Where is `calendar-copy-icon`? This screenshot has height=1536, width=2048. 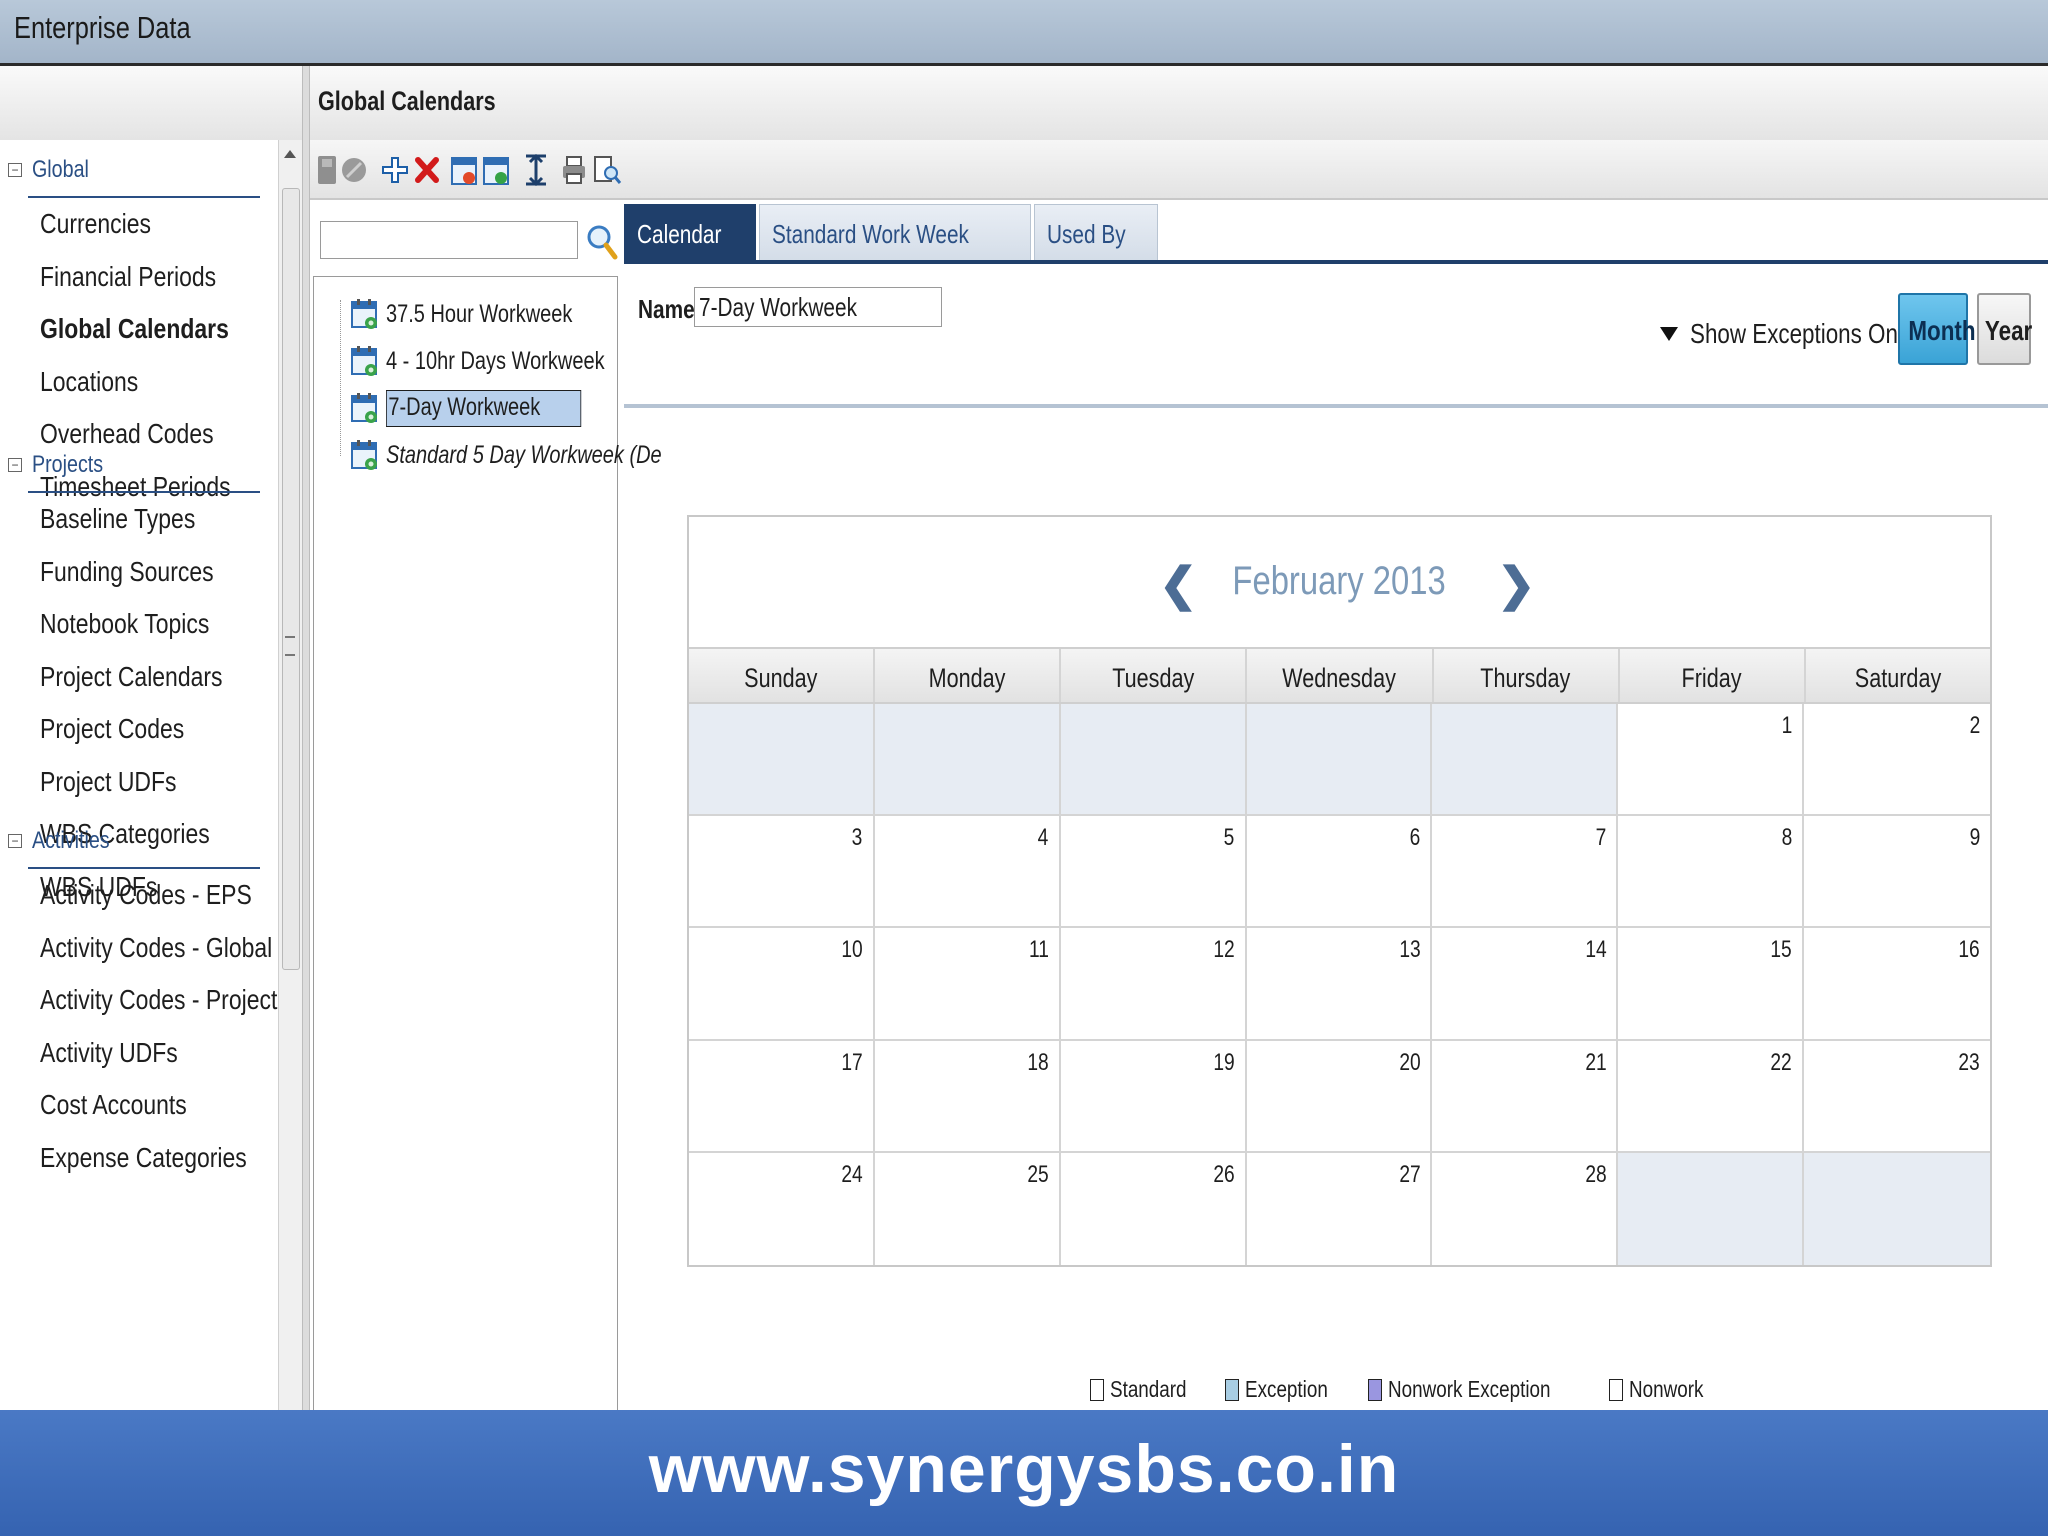 calendar-copy-icon is located at coordinates (496, 170).